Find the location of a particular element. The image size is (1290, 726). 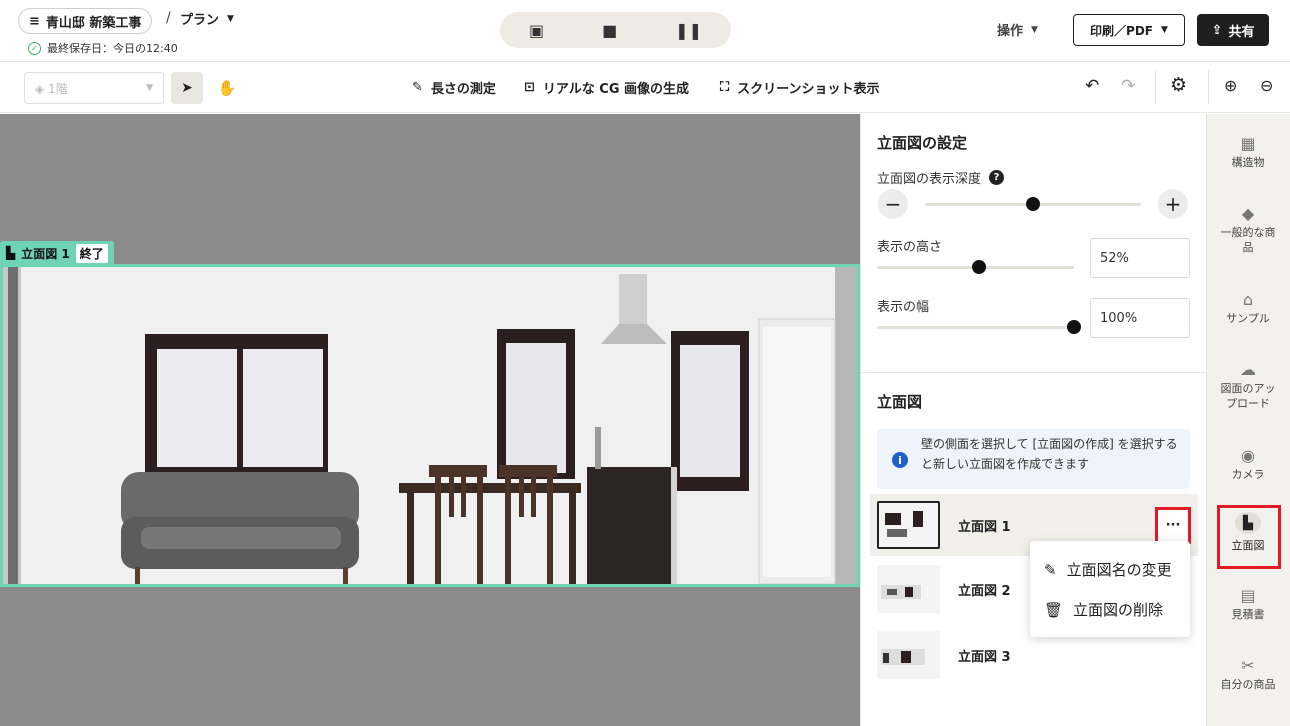

hamburger-icon: ≡ is located at coordinates (34, 21).